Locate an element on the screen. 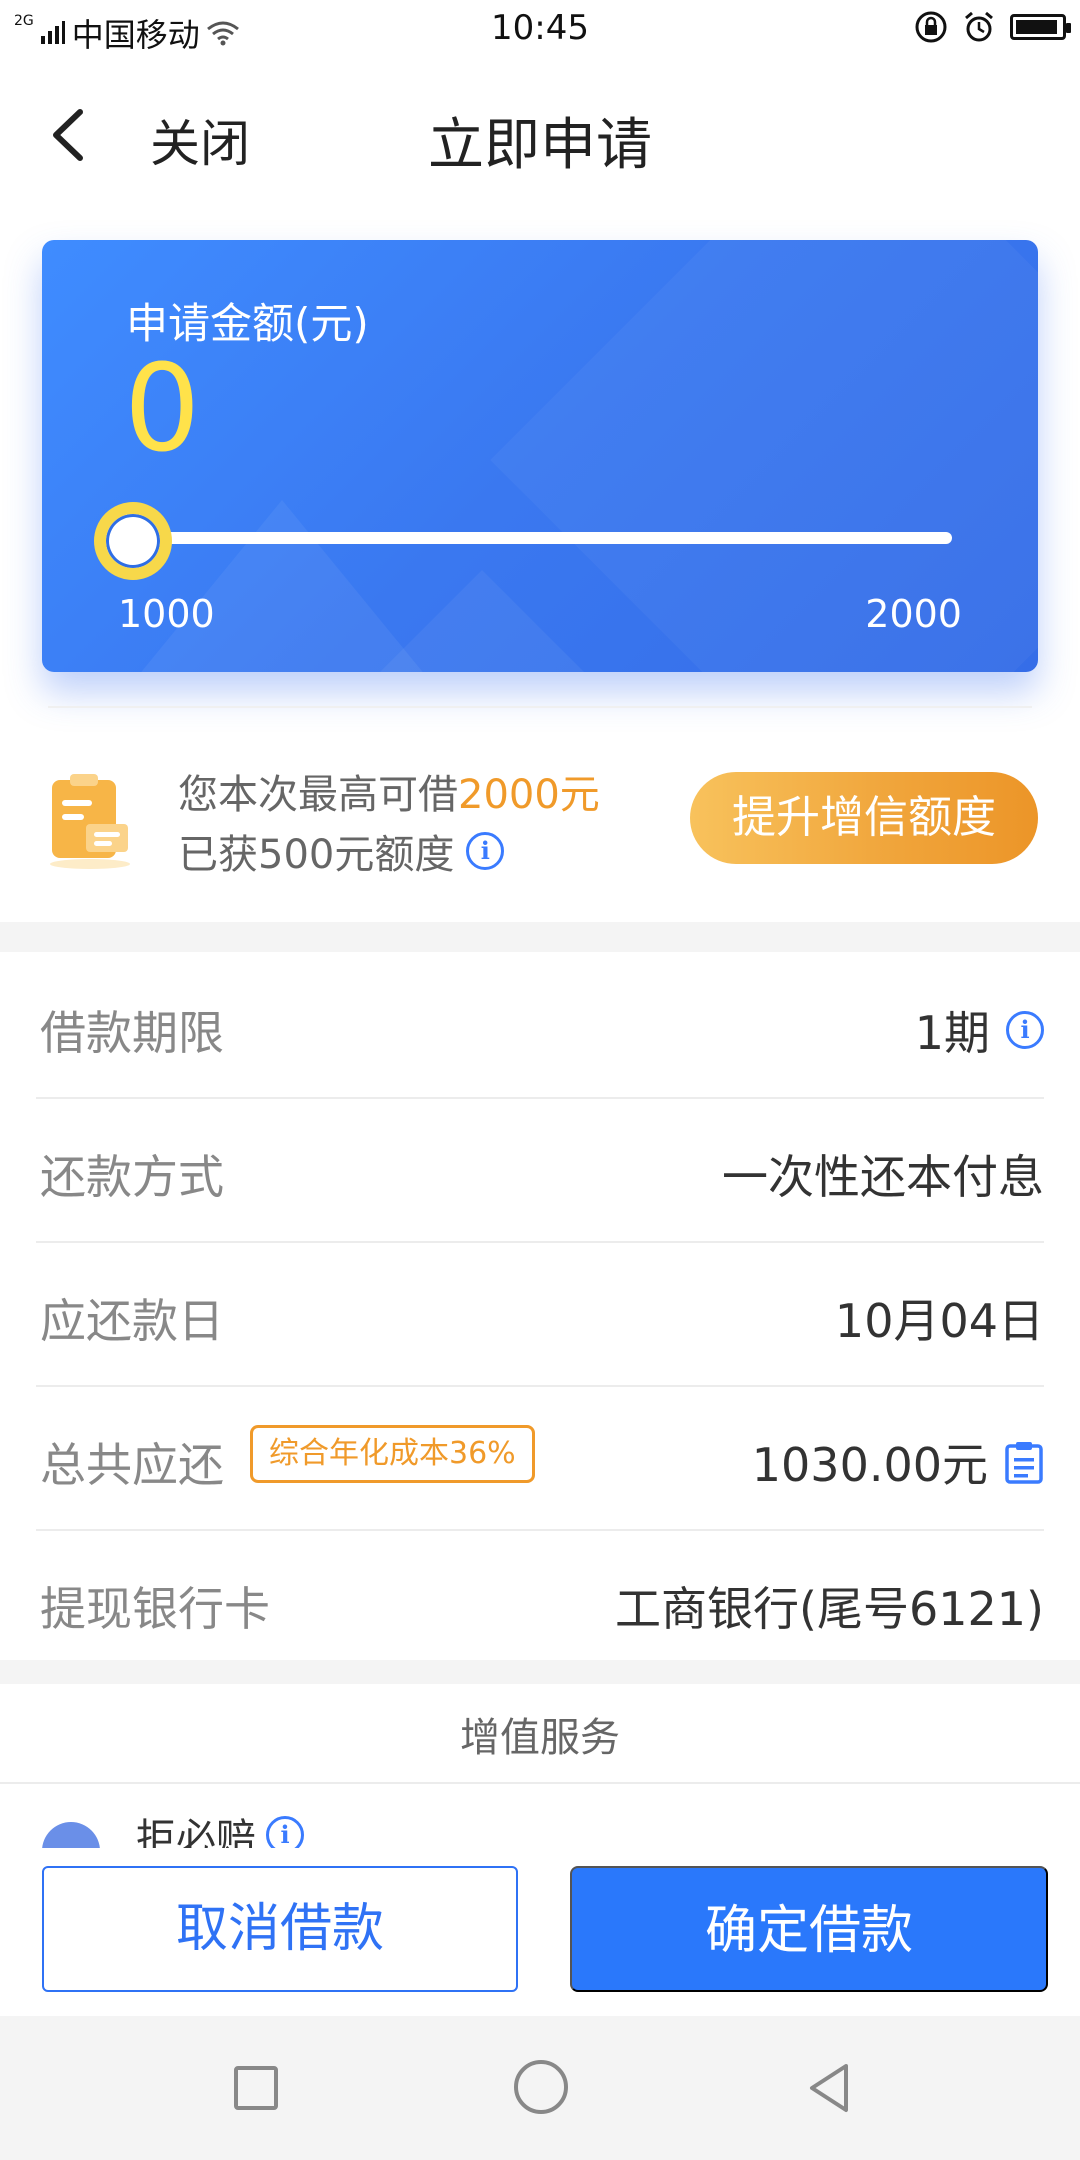 Image resolution: width=1080 pixels, height=2160 pixels. max-borrow-prefix: 您本次最高可借 is located at coordinates (318, 795).